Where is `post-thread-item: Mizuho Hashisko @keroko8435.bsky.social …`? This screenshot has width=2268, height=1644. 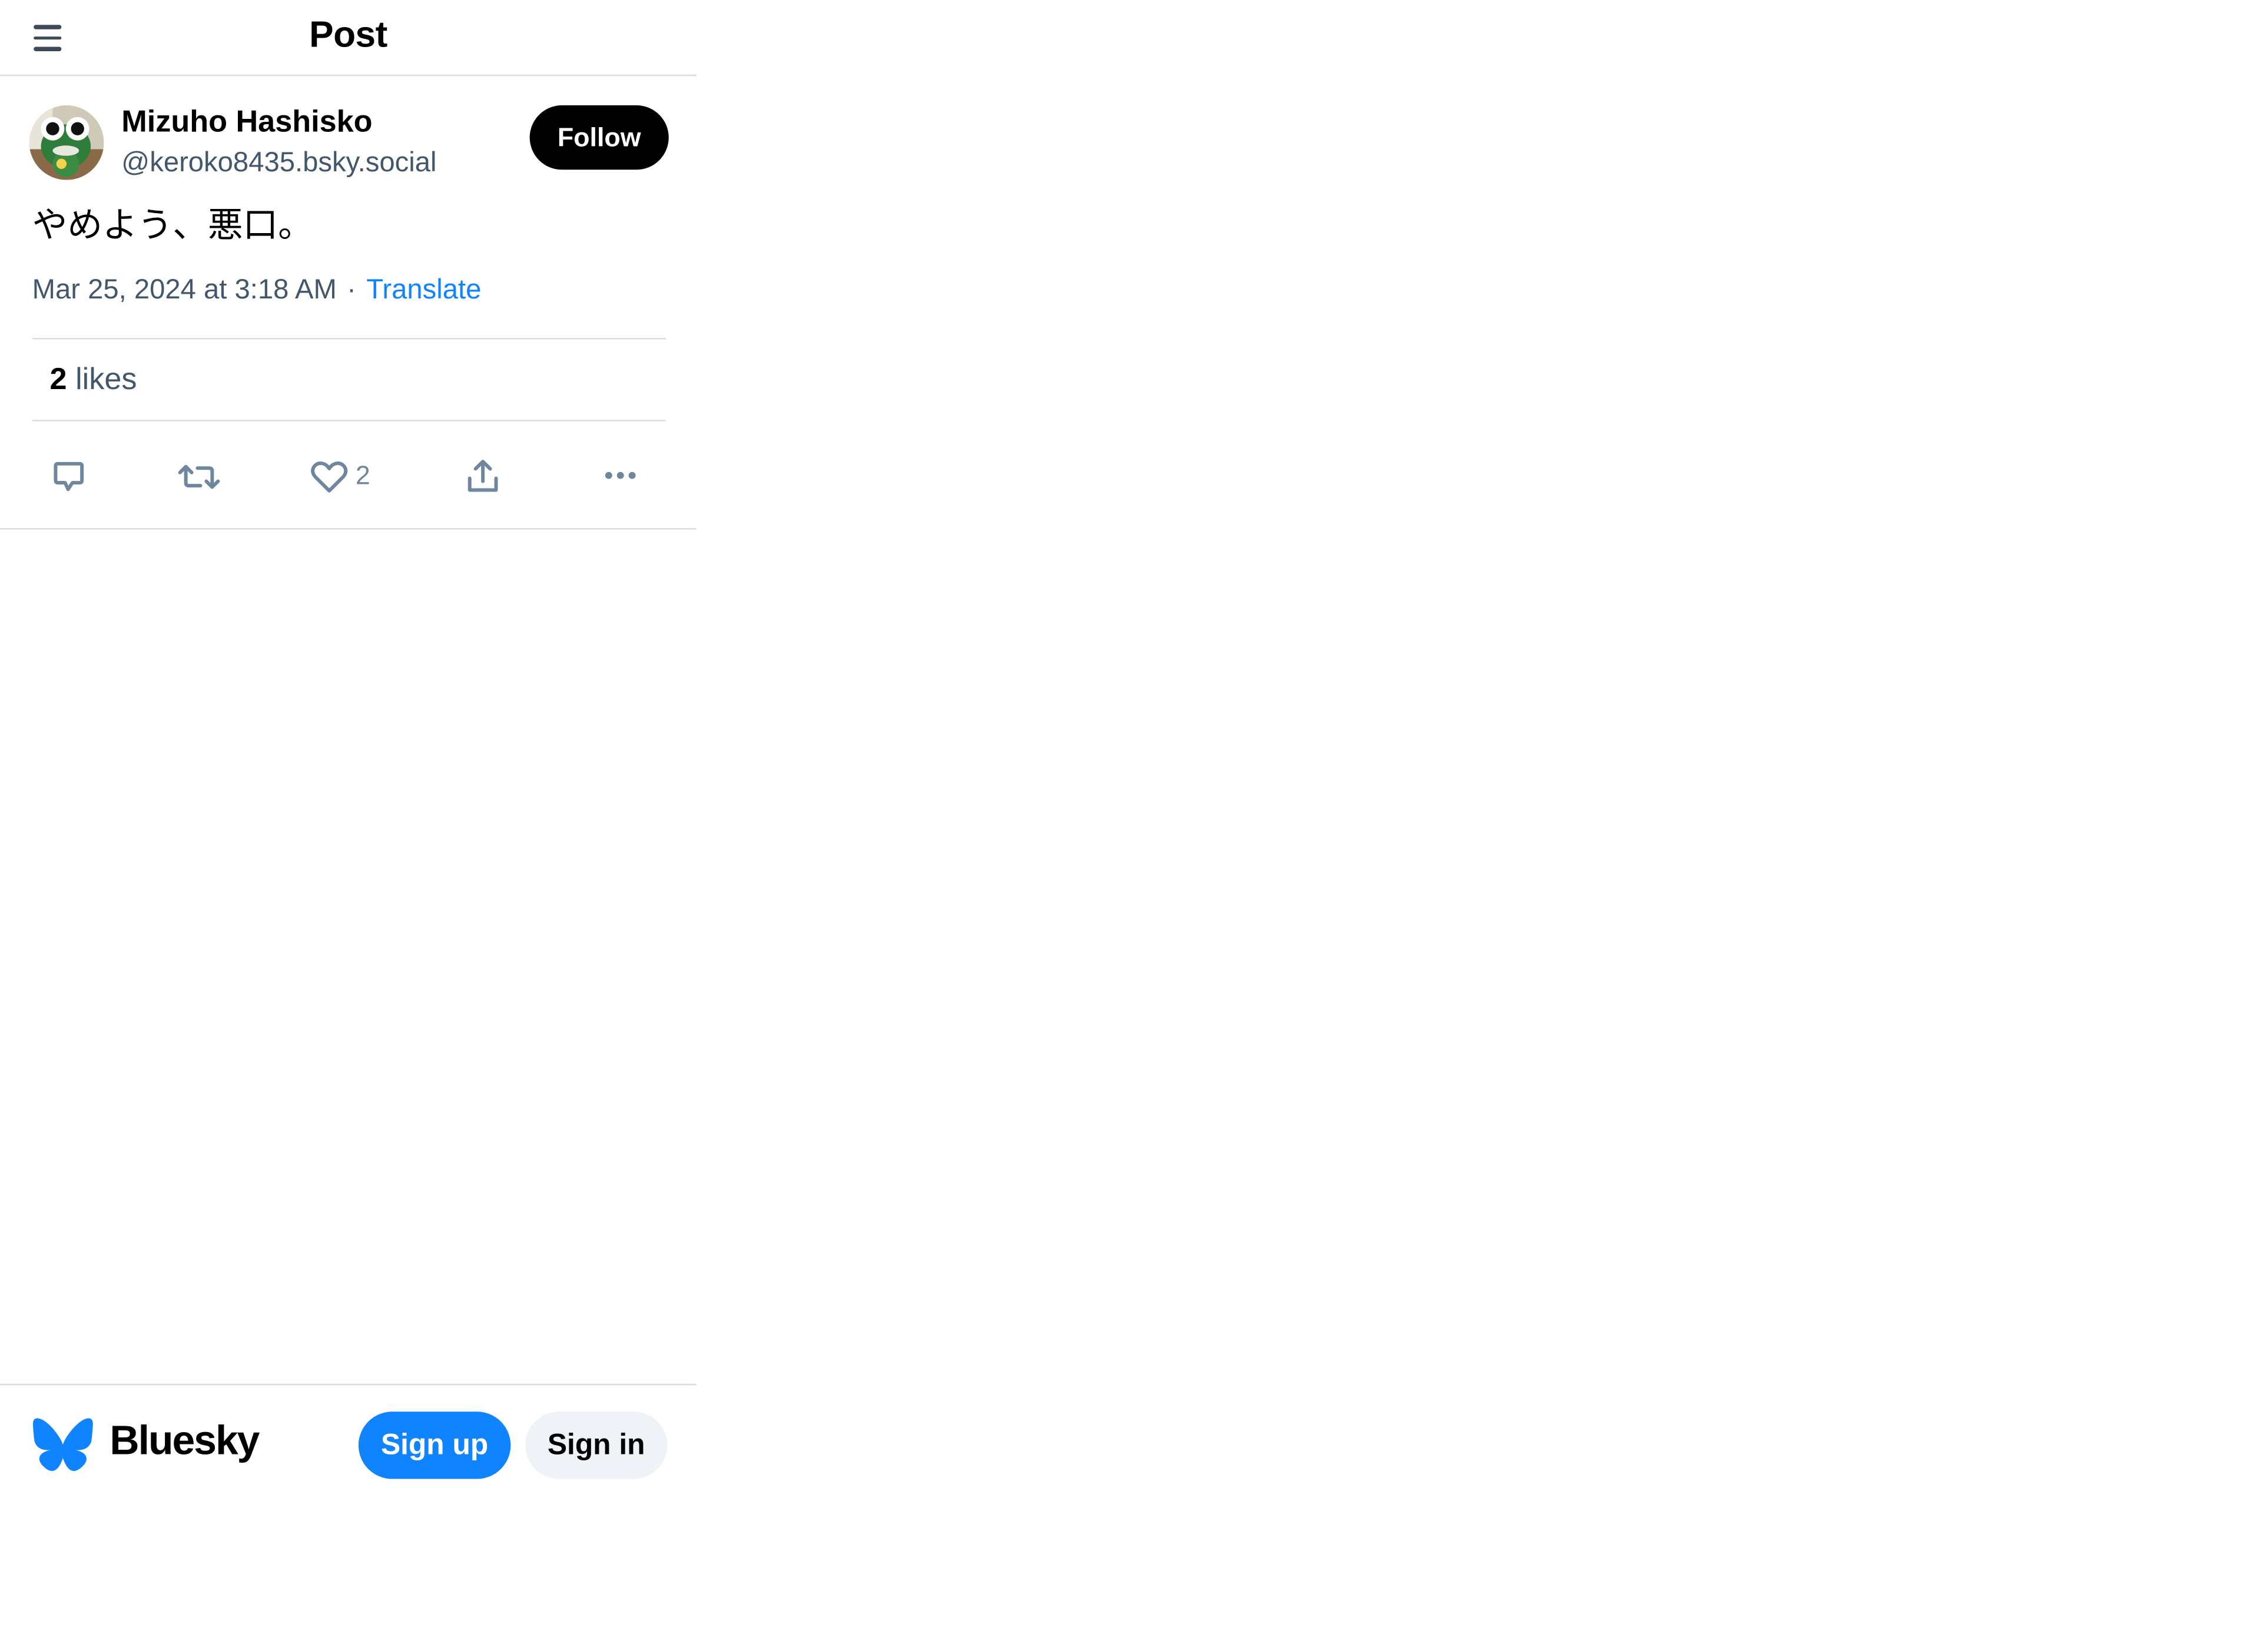 post-thread-item: Mizuho Hashisko @keroko8435.bsky.social … is located at coordinates (348, 303).